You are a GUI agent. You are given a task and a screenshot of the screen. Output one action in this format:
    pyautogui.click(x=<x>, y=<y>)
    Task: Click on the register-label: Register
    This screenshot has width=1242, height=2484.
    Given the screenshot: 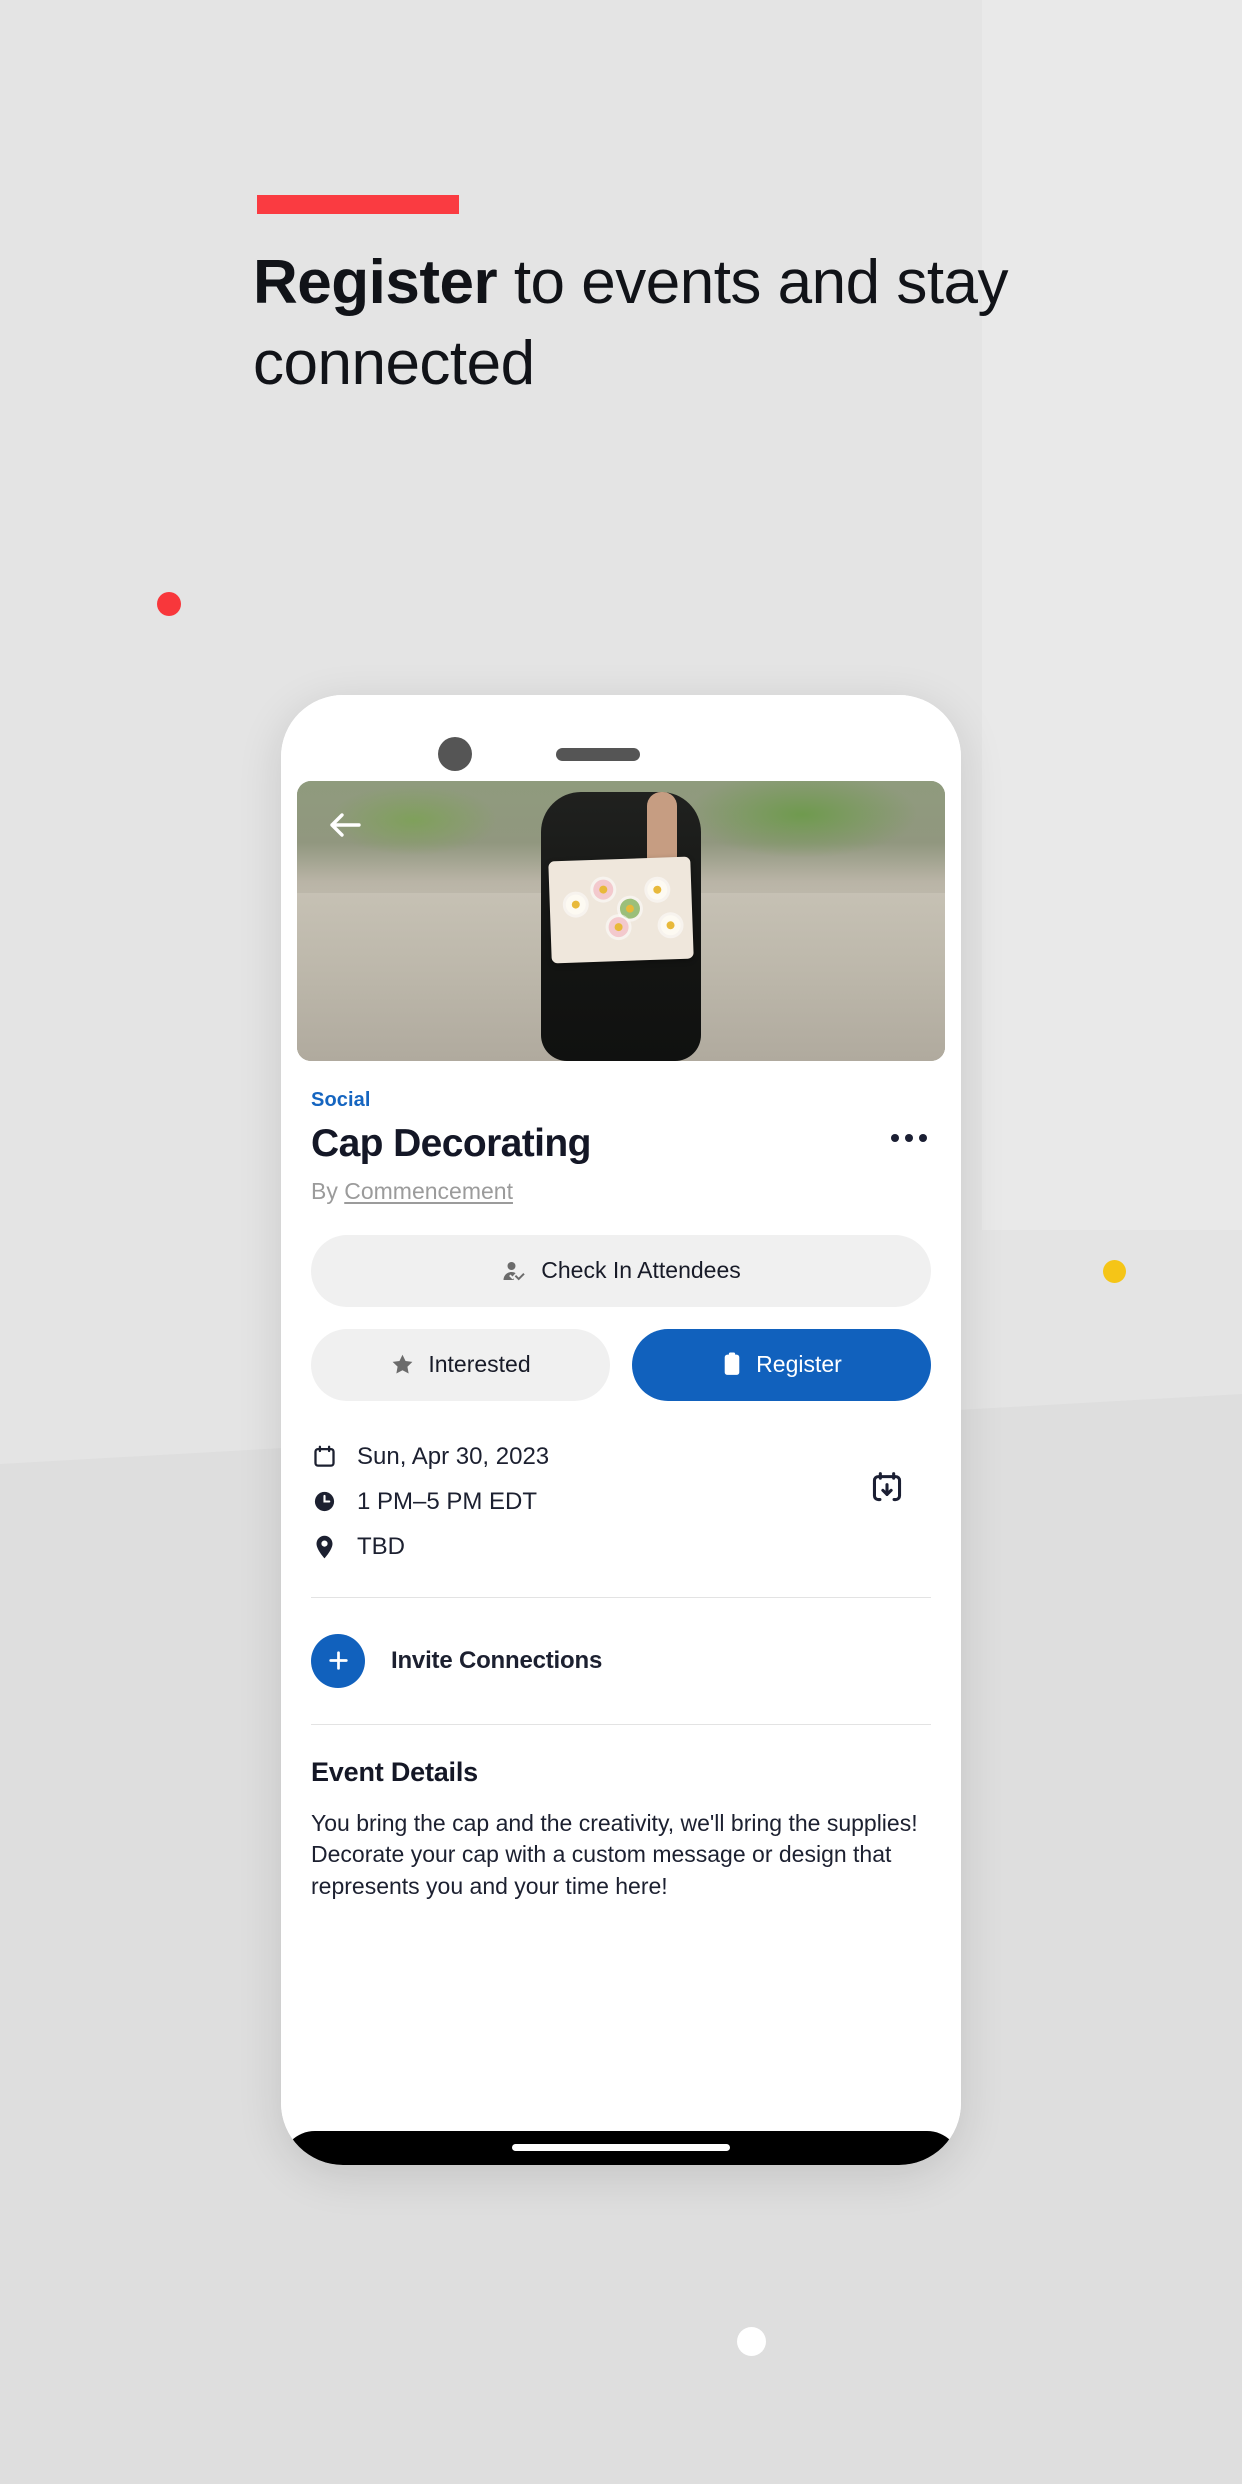 What is the action you would take?
    pyautogui.click(x=799, y=1364)
    